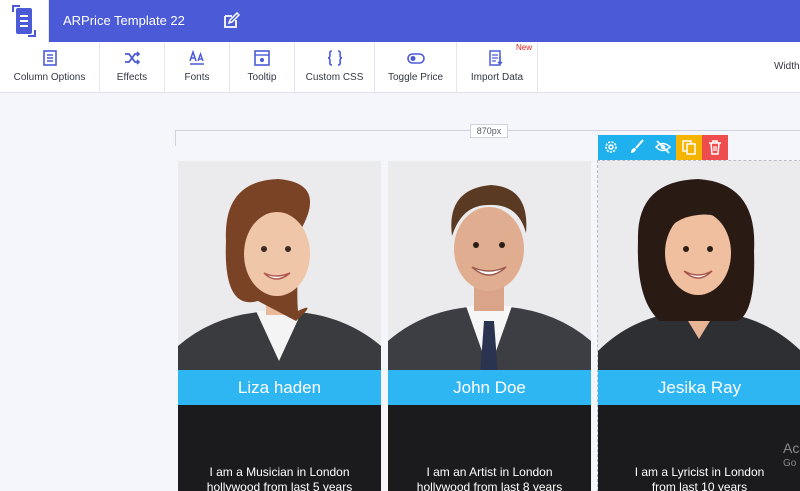  I want to click on copy-icon, so click(689, 147).